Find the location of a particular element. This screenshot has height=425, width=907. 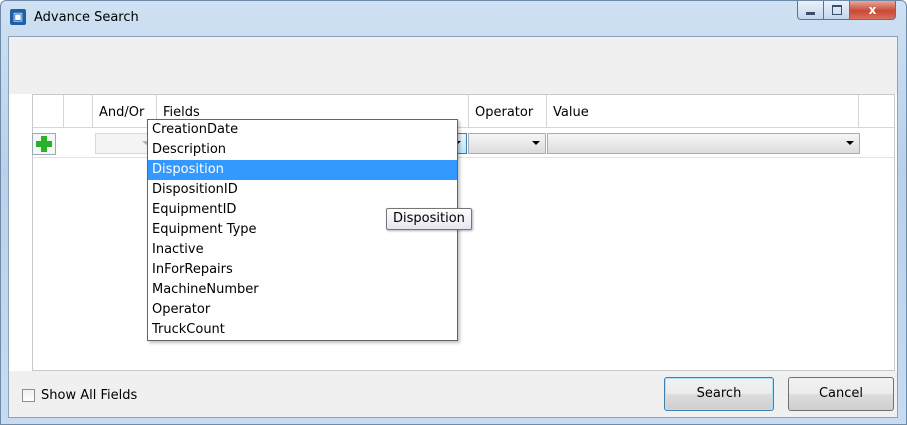

dropdown-option: DispositionID is located at coordinates (302, 190).